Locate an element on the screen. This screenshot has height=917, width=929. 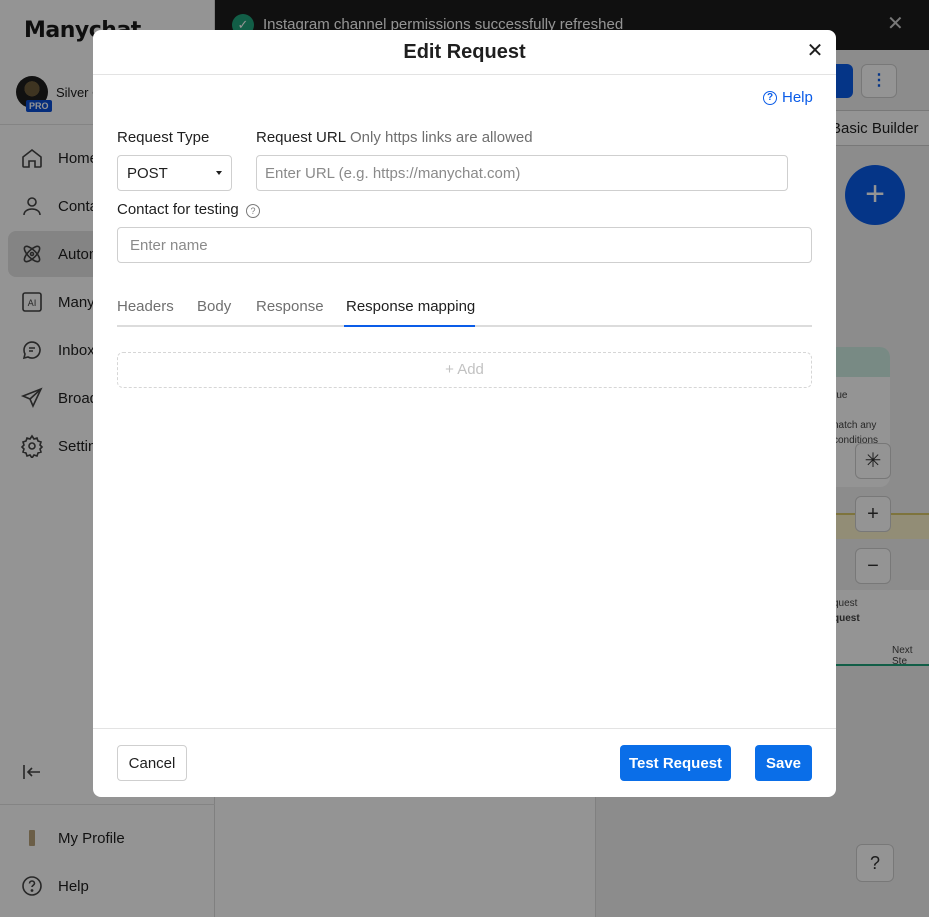
active-tab-indicator is located at coordinates (409, 326).